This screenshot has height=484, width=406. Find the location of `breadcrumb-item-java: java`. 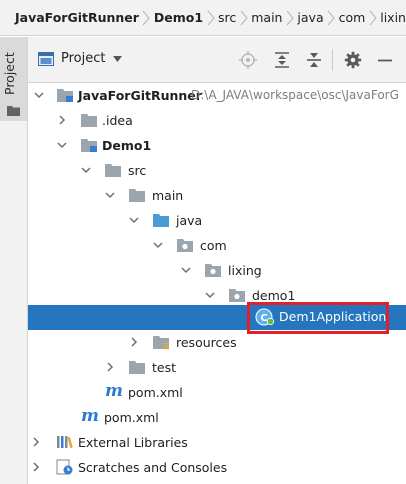

breadcrumb-item-java: java is located at coordinates (310, 17).